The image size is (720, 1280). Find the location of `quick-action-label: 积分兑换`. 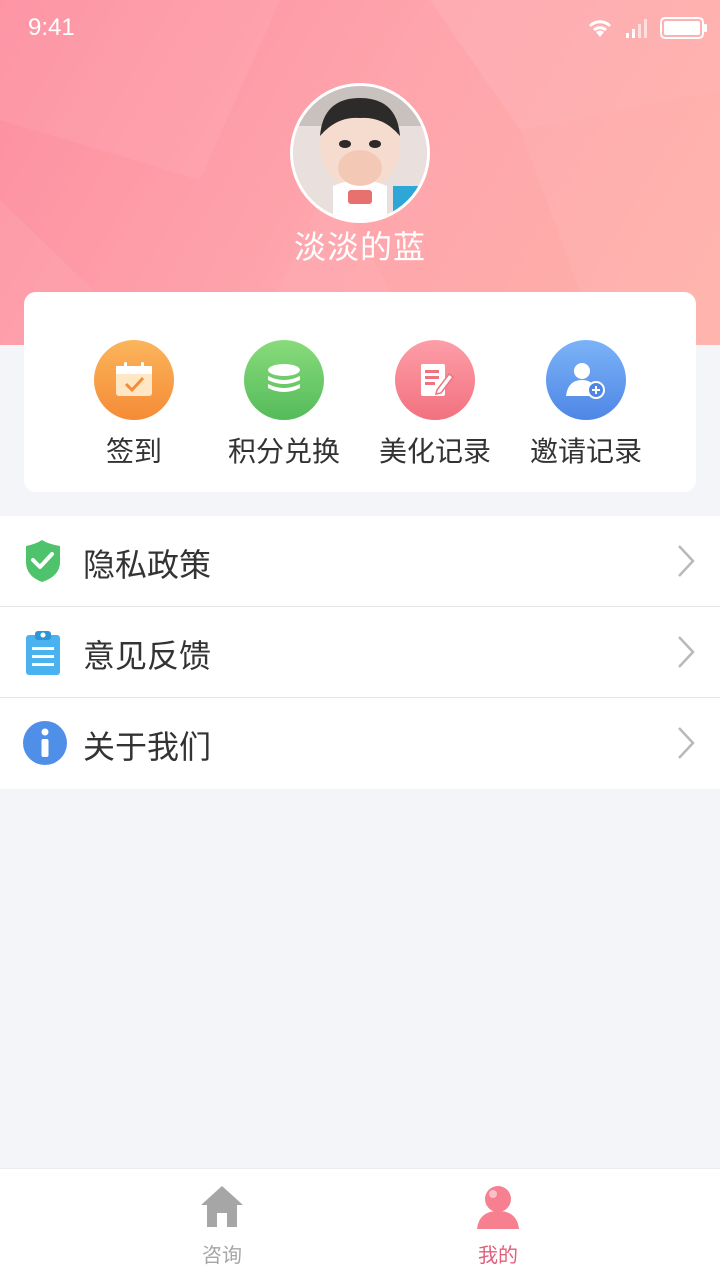

quick-action-label: 积分兑换 is located at coordinates (283, 451).